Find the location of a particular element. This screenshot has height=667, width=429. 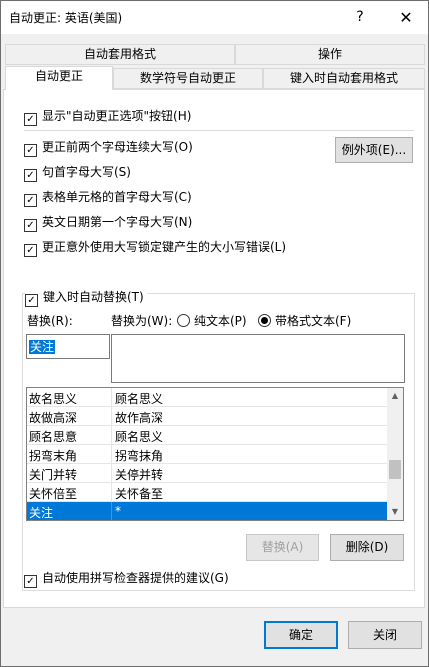

replace-button: 替换(A) is located at coordinates (282, 547).